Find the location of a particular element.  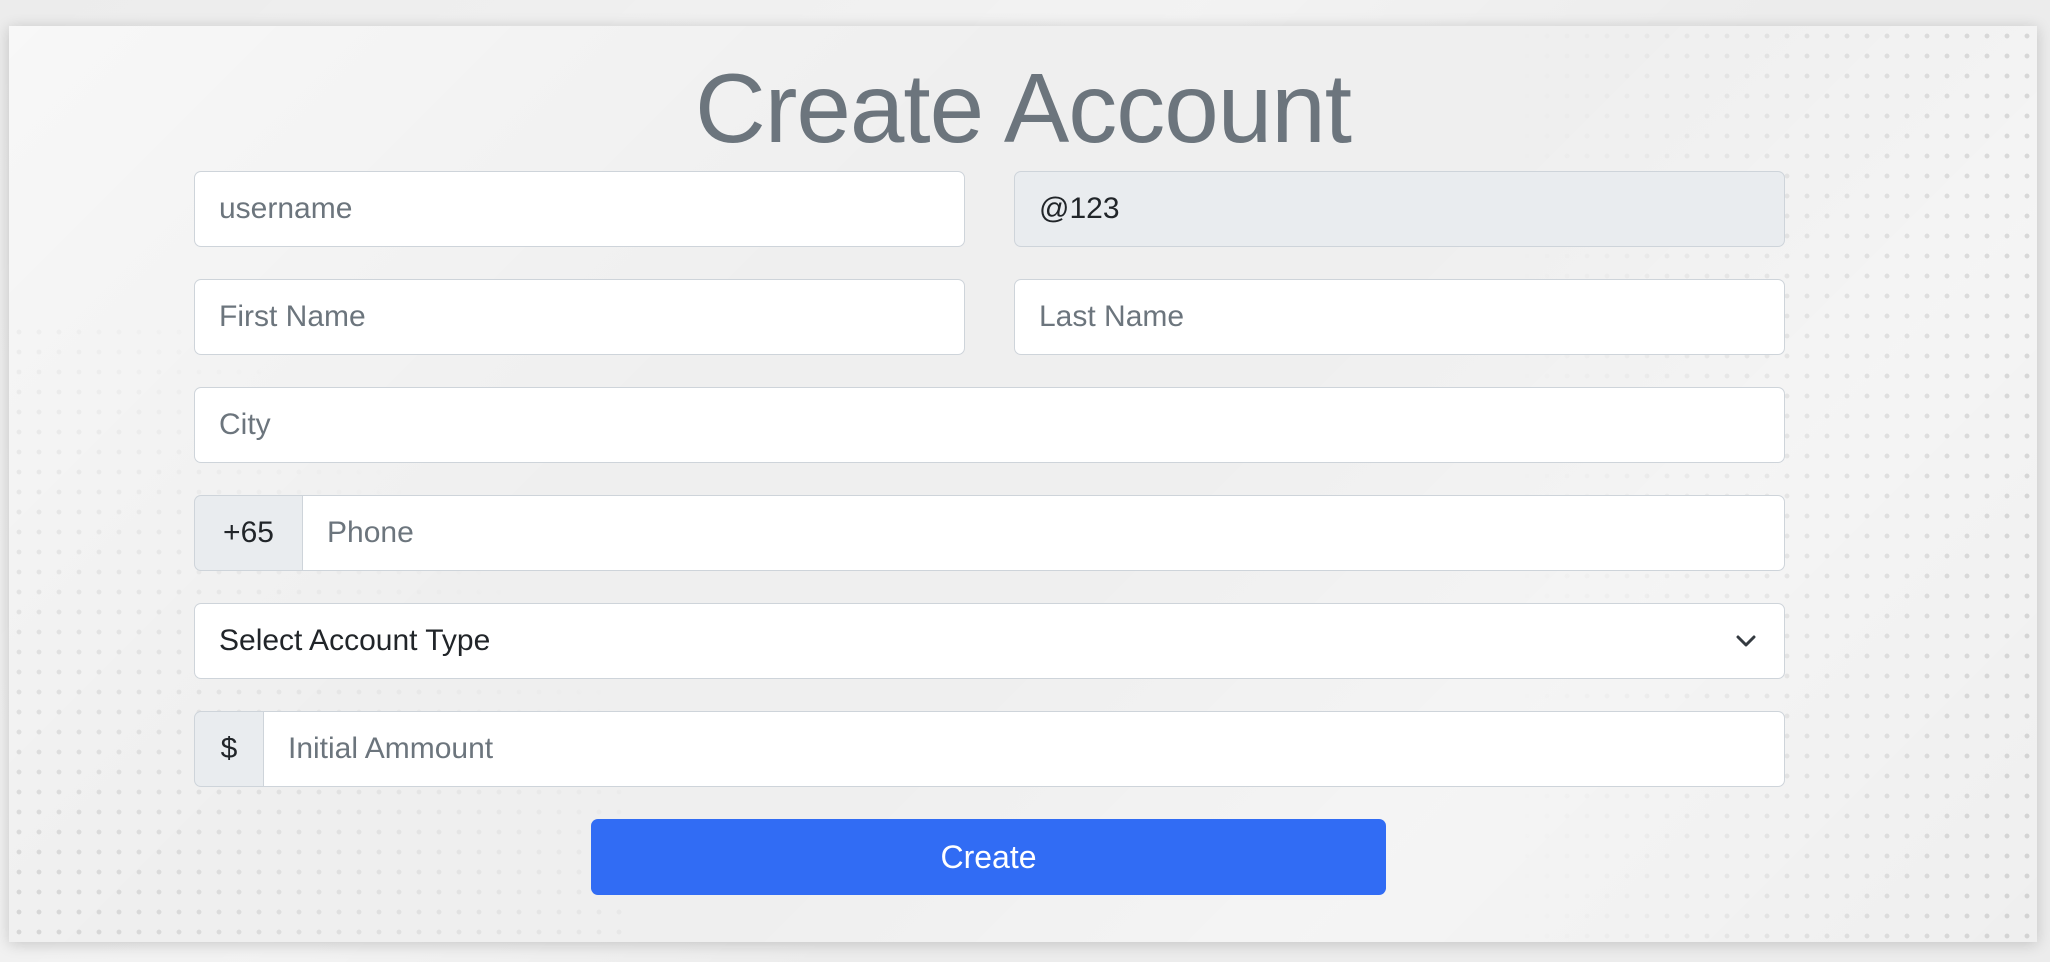

currency-addon: $ is located at coordinates (228, 749).